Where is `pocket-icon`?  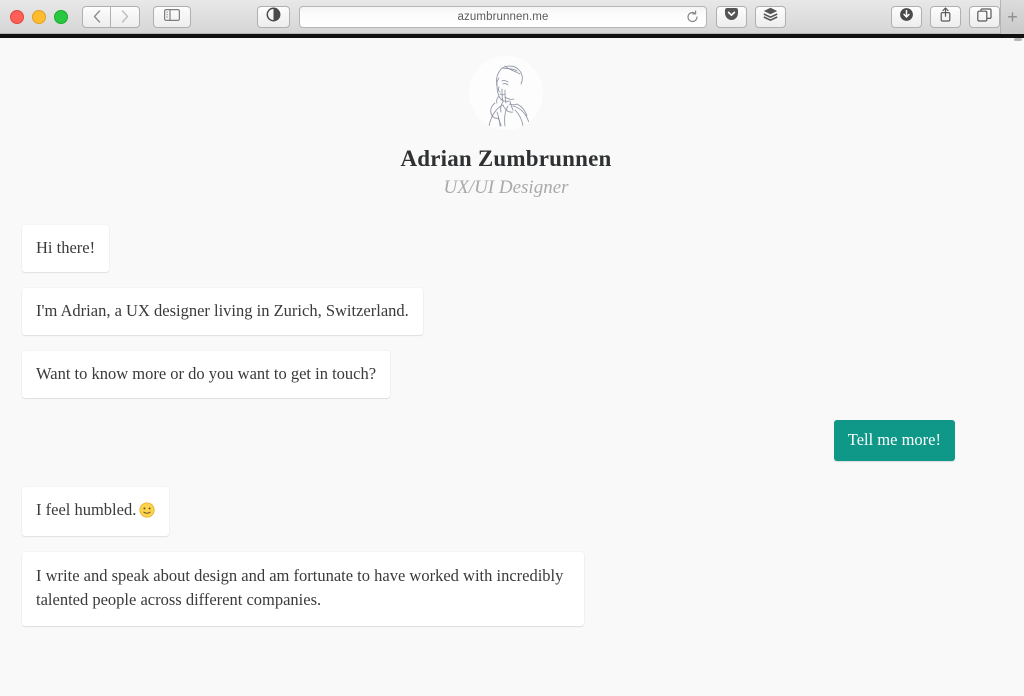
pocket-icon is located at coordinates (731, 16).